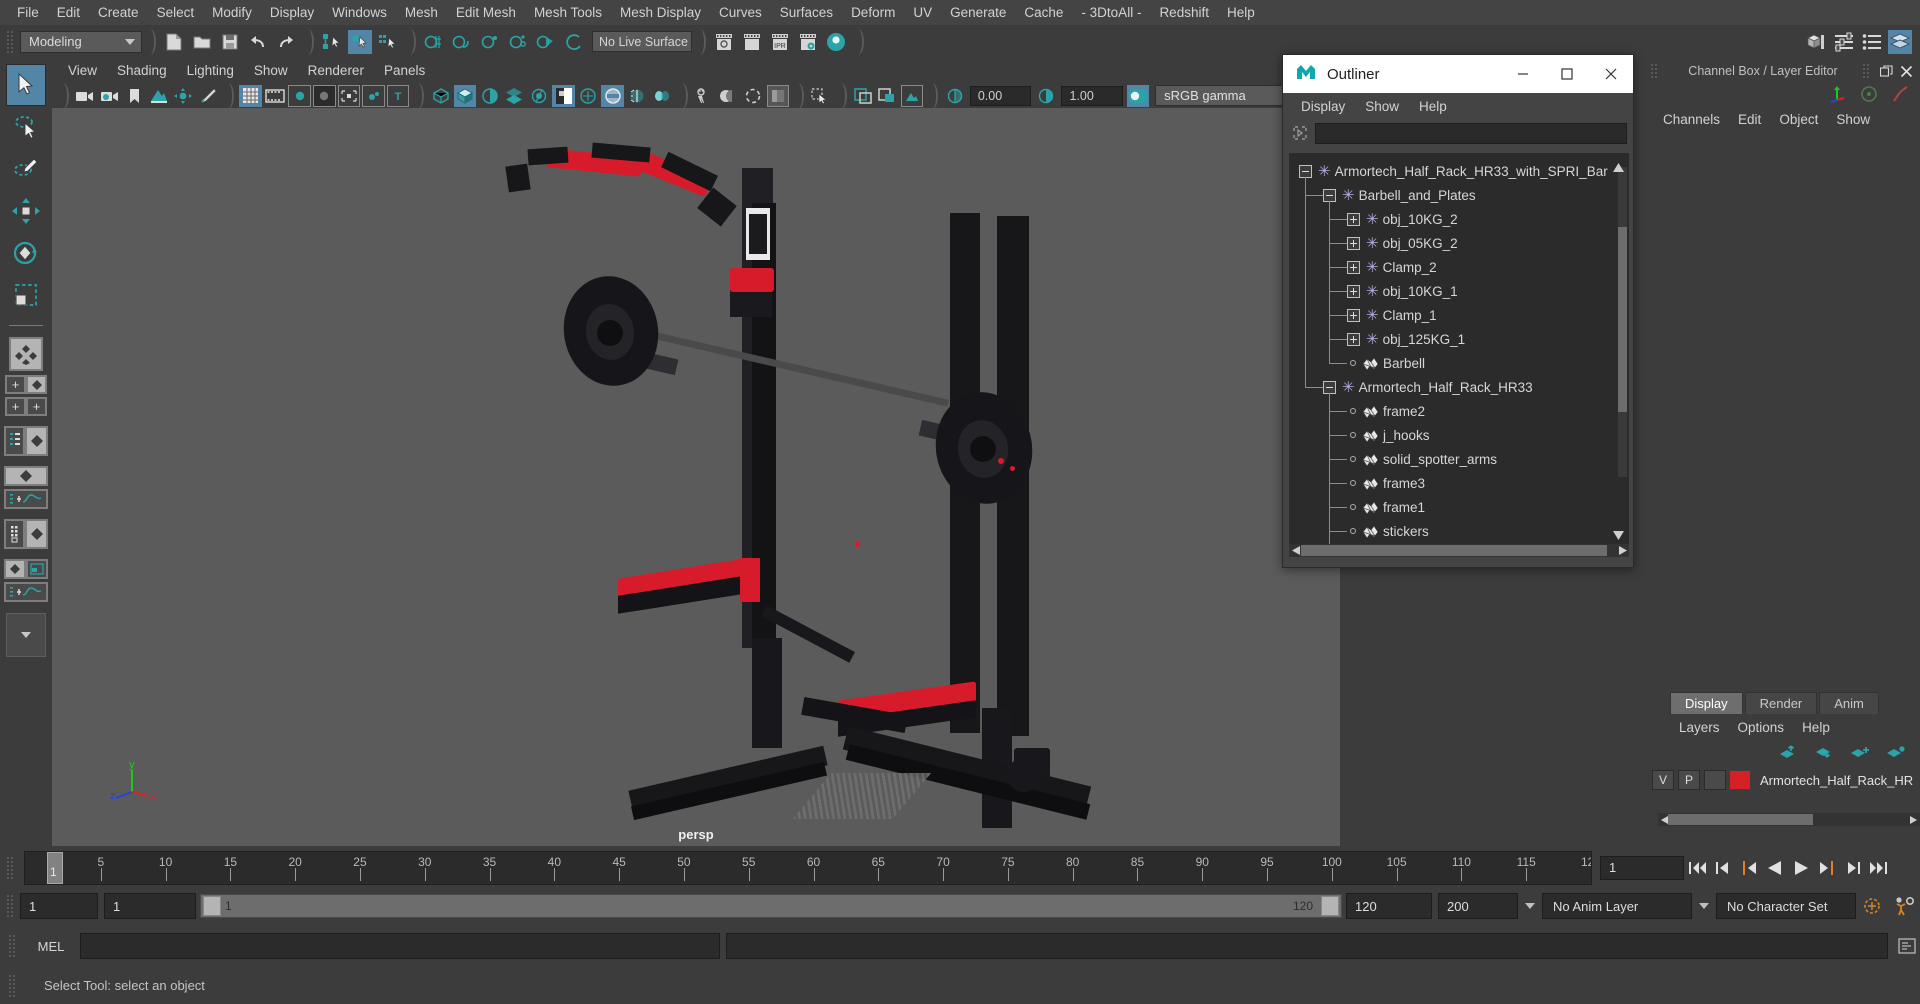 This screenshot has width=1920, height=1004. Describe the element at coordinates (232, 13) in the screenshot. I see `menu-modify: Modify` at that location.